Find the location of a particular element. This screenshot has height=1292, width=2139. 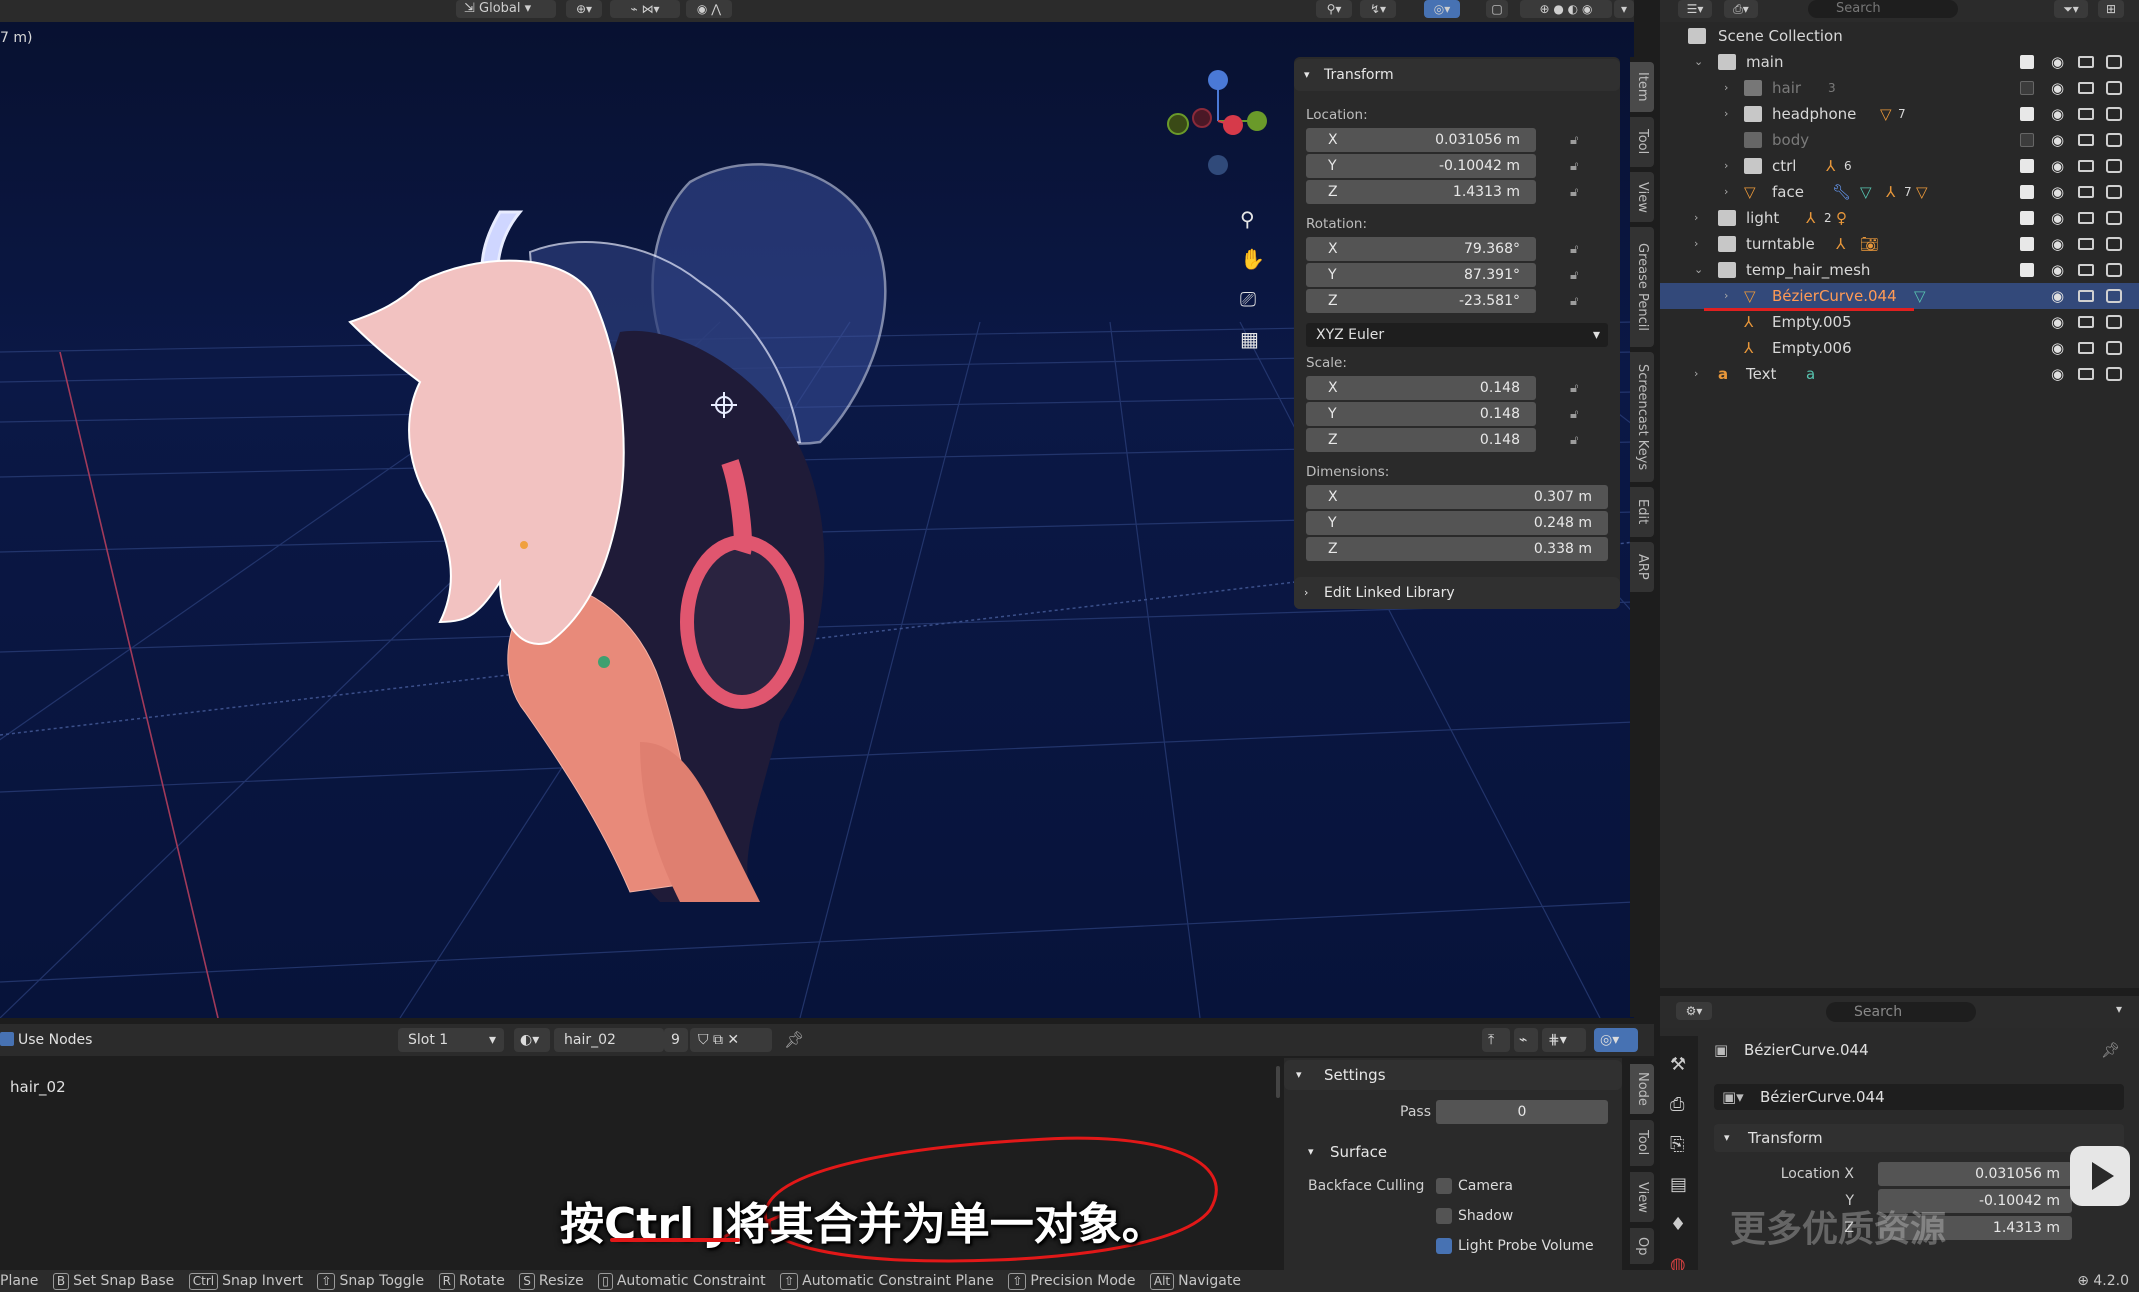

snap-icon: ⌁ ⋈▾ is located at coordinates (645, 9).